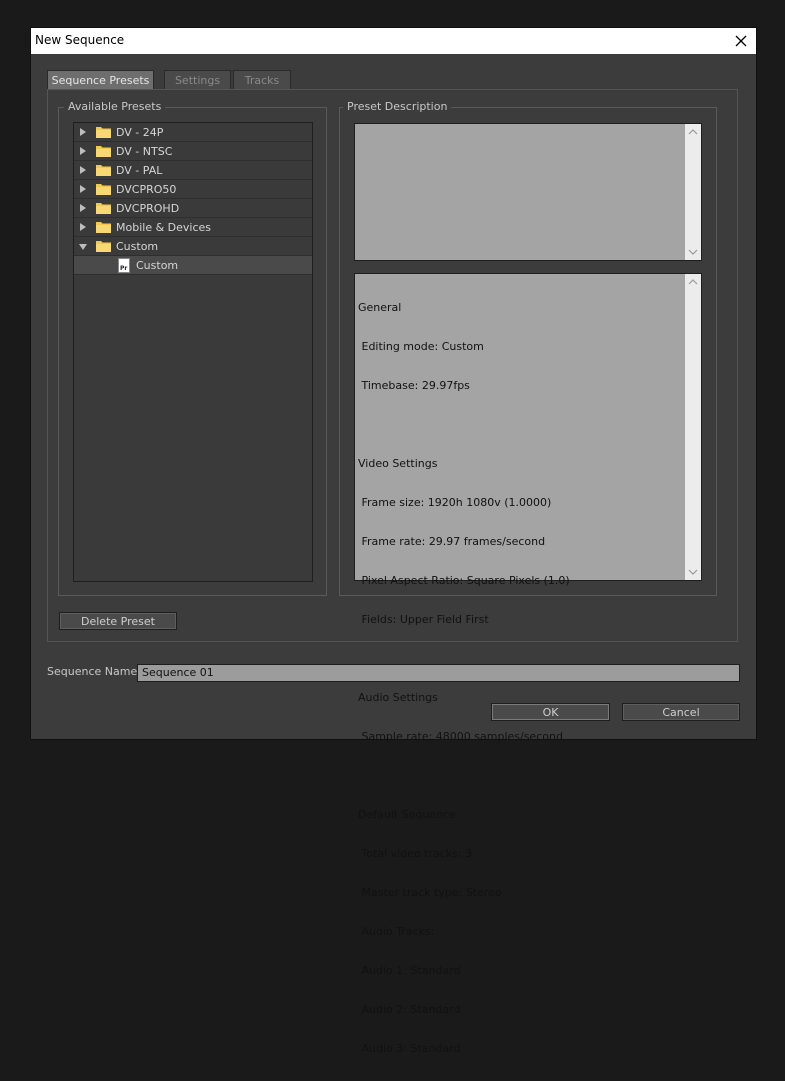 Image resolution: width=785 pixels, height=1081 pixels. I want to click on sequence-name-label: Sequence Name:, so click(94, 671).